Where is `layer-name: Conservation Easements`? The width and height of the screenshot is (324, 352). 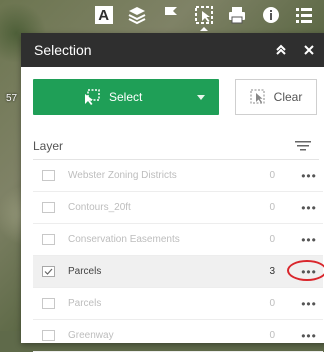 layer-name: Conservation Easements is located at coordinates (124, 239).